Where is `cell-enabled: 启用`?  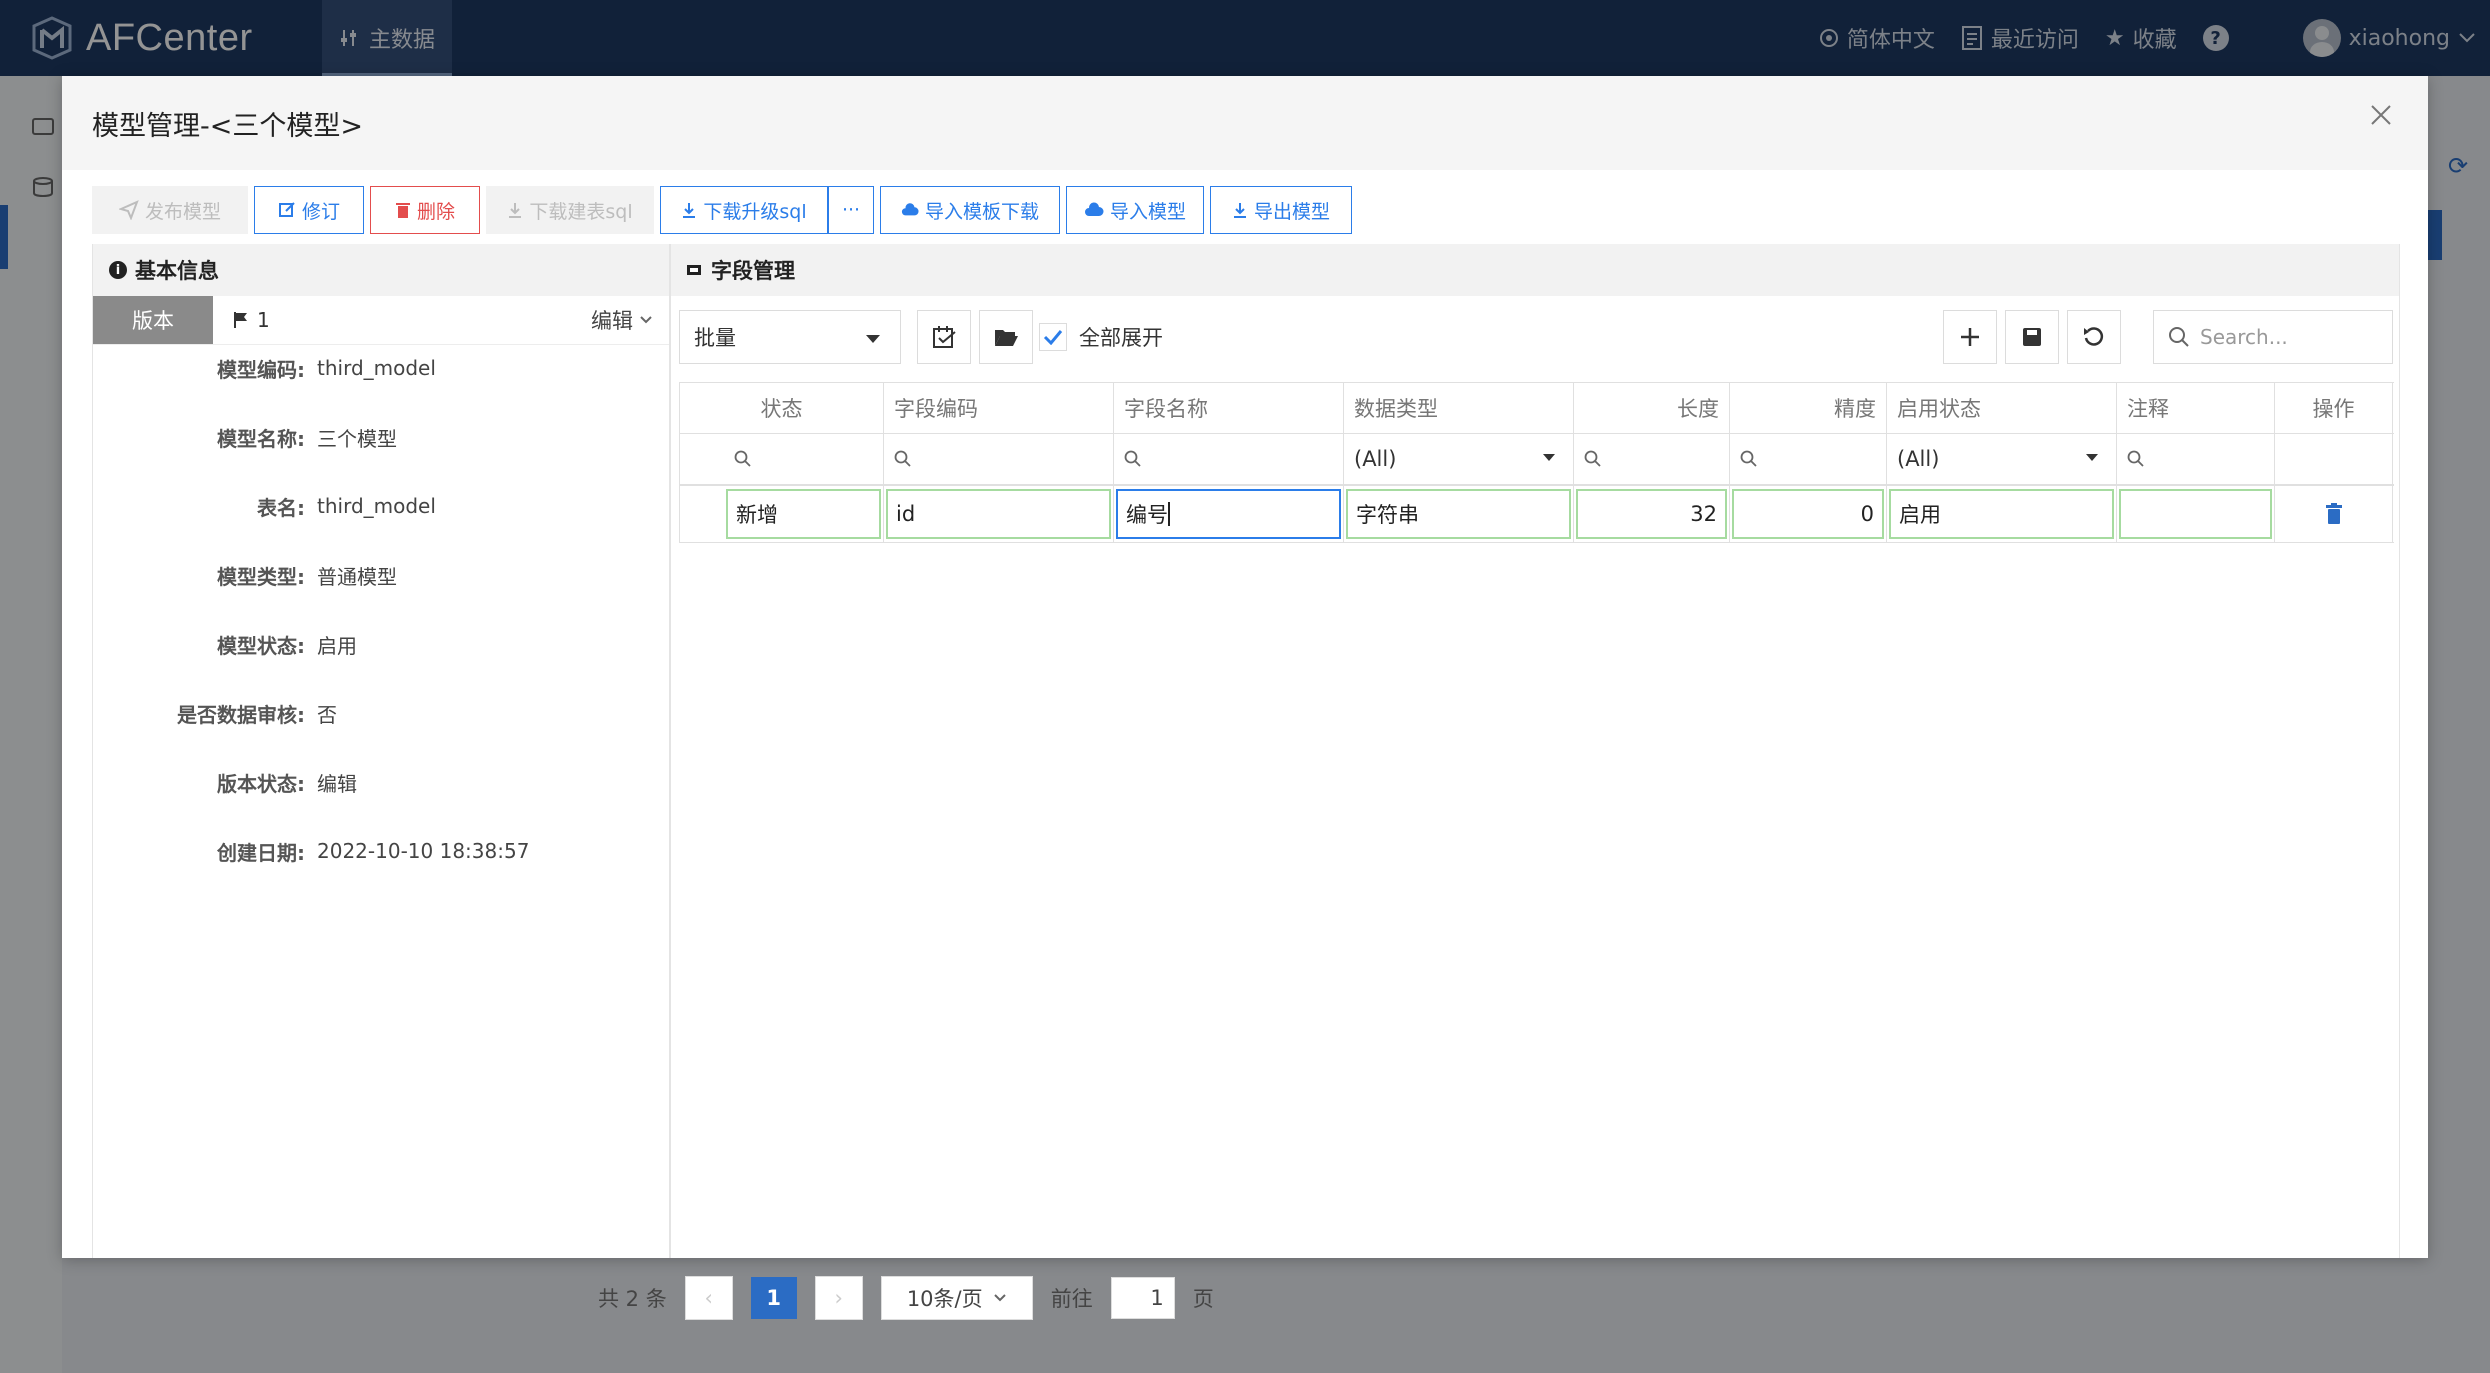
cell-enabled: 启用 is located at coordinates (2002, 514).